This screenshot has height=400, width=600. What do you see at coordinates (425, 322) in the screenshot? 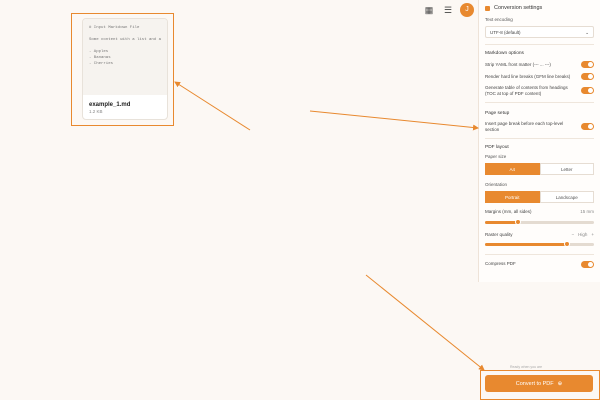
I see `arrow-to-convert` at bounding box center [425, 322].